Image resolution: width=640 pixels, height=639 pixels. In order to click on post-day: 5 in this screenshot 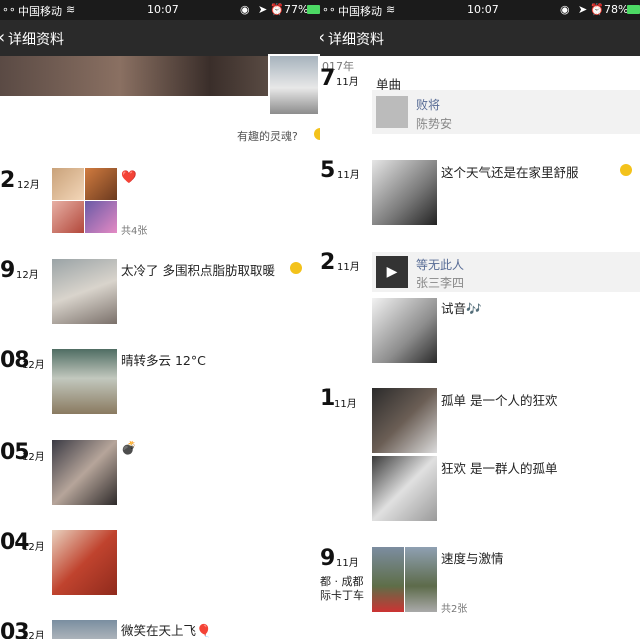, I will do `click(327, 170)`.